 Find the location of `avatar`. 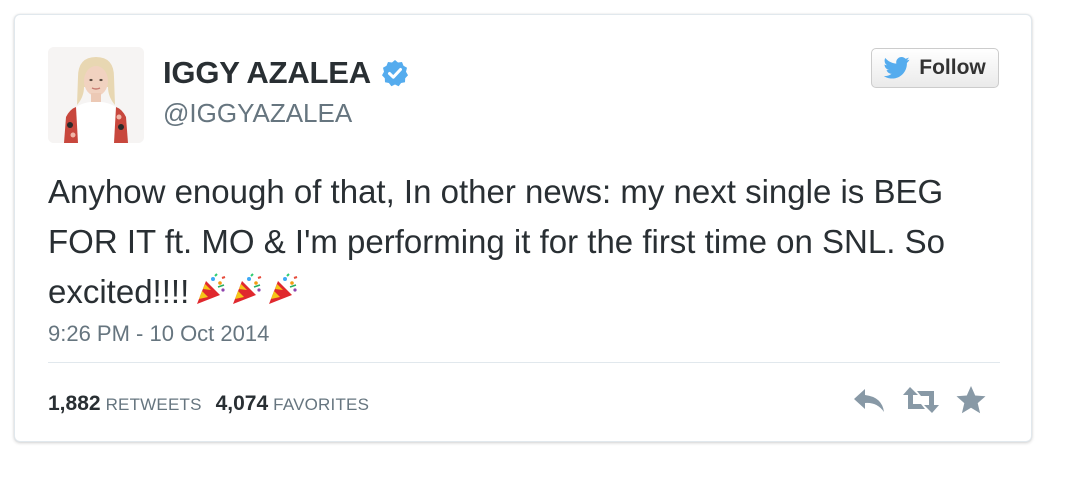

avatar is located at coordinates (96, 95).